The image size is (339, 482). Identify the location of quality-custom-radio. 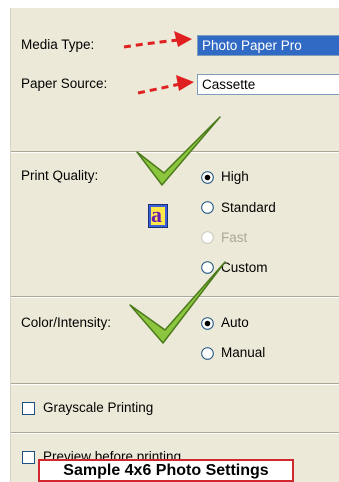
(207, 267).